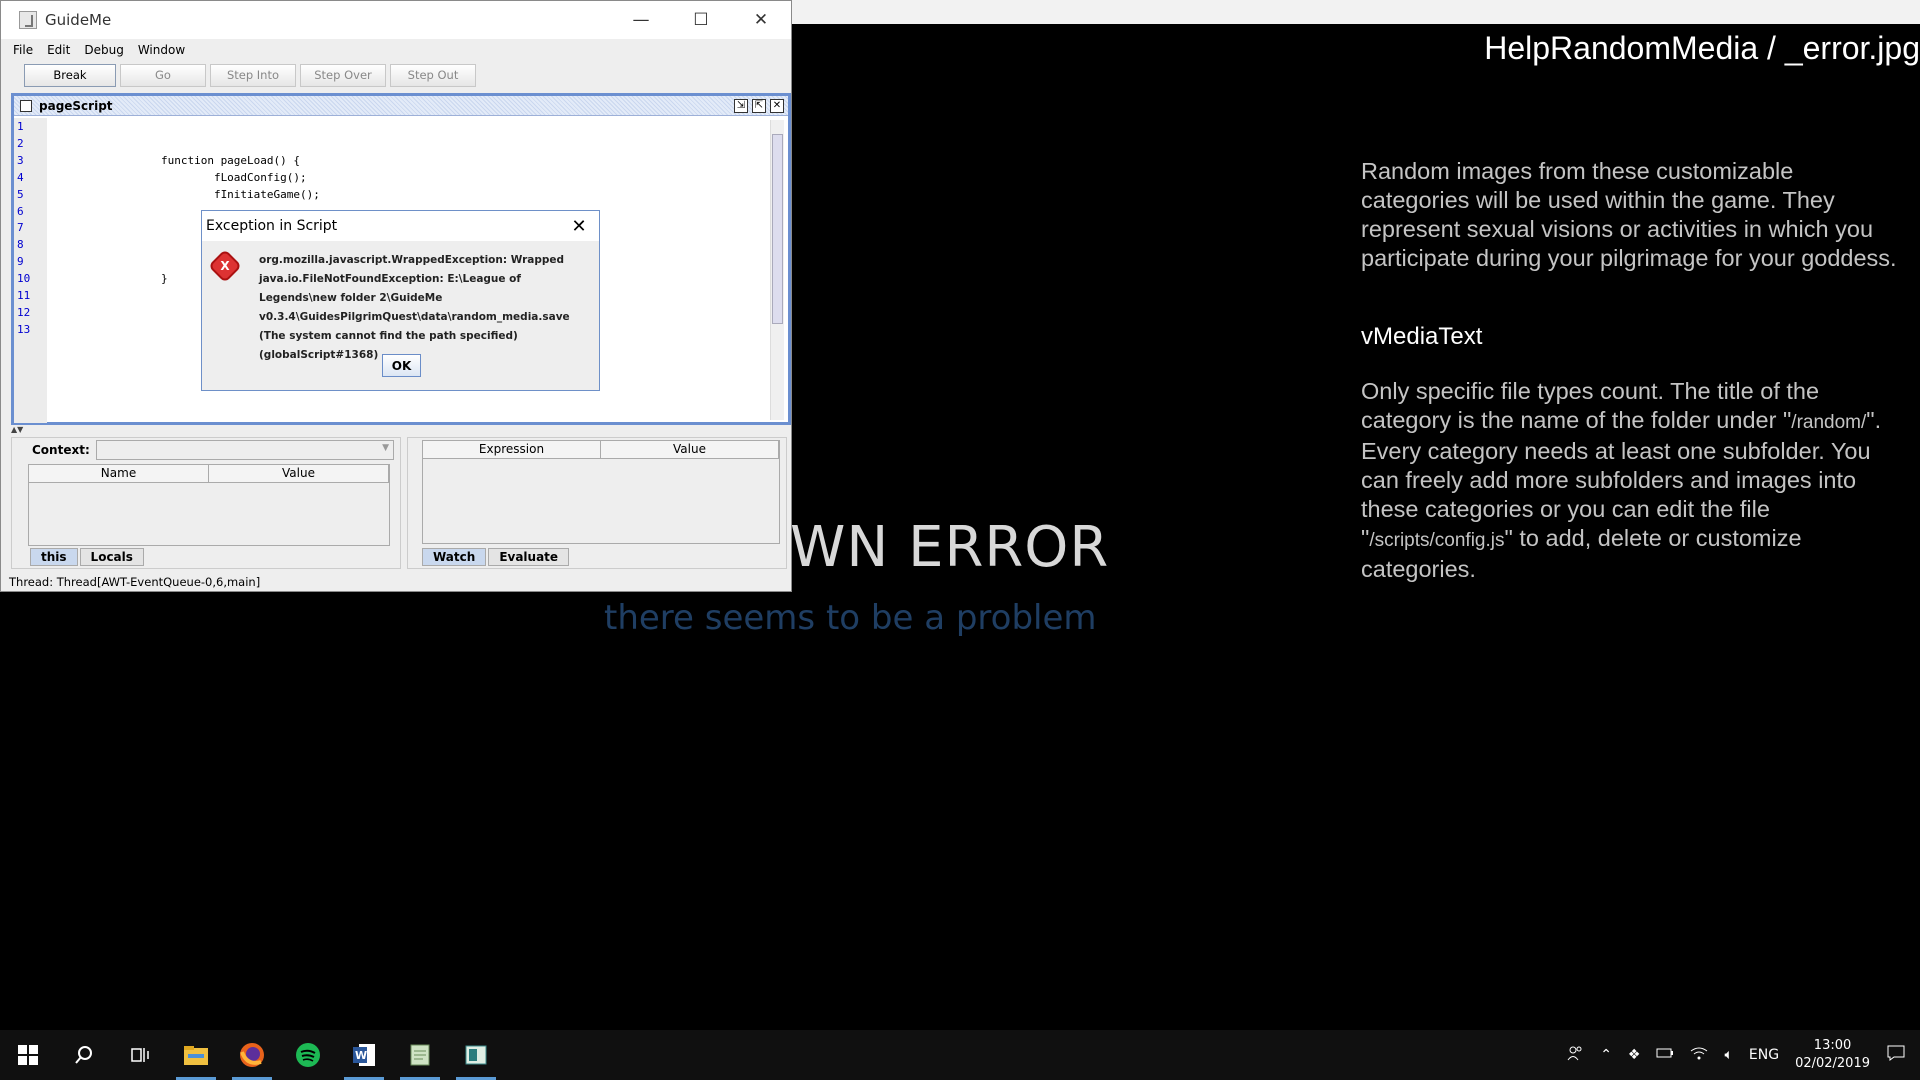 The image size is (1920, 1080). I want to click on menu-debug: Debug, so click(103, 50).